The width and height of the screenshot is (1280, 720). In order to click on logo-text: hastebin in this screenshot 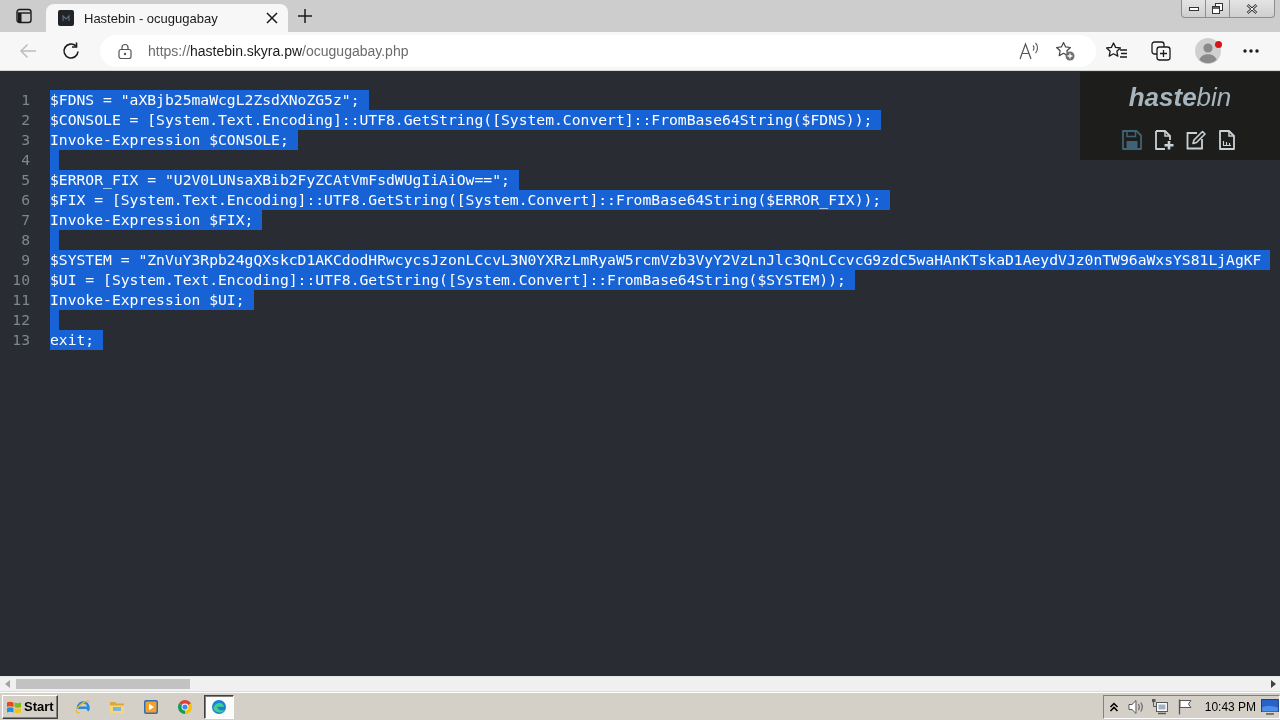, I will do `click(1180, 97)`.